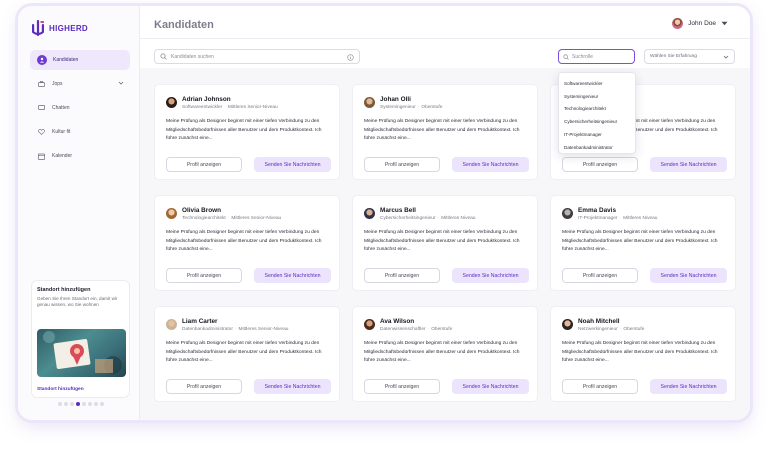 Image resolution: width=768 pixels, height=450 pixels. I want to click on candidate-meta: IT-Projektmanager · Mittleres Niveau, so click(617, 218).